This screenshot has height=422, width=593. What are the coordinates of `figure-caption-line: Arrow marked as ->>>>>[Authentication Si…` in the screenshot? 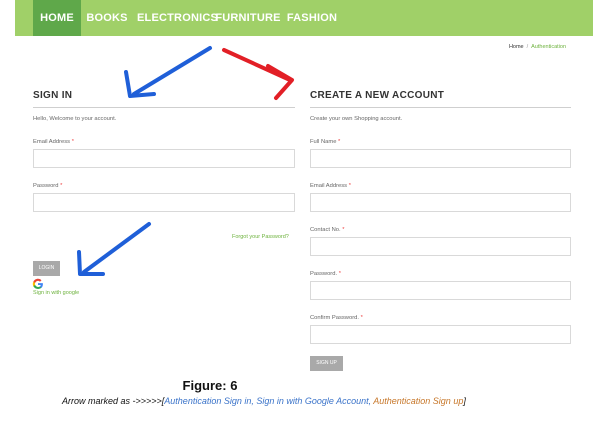 It's located at (264, 401).